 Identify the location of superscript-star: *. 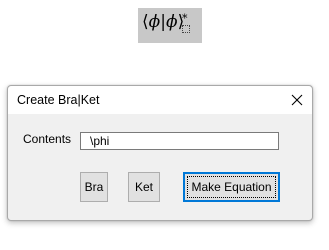
(185, 18).